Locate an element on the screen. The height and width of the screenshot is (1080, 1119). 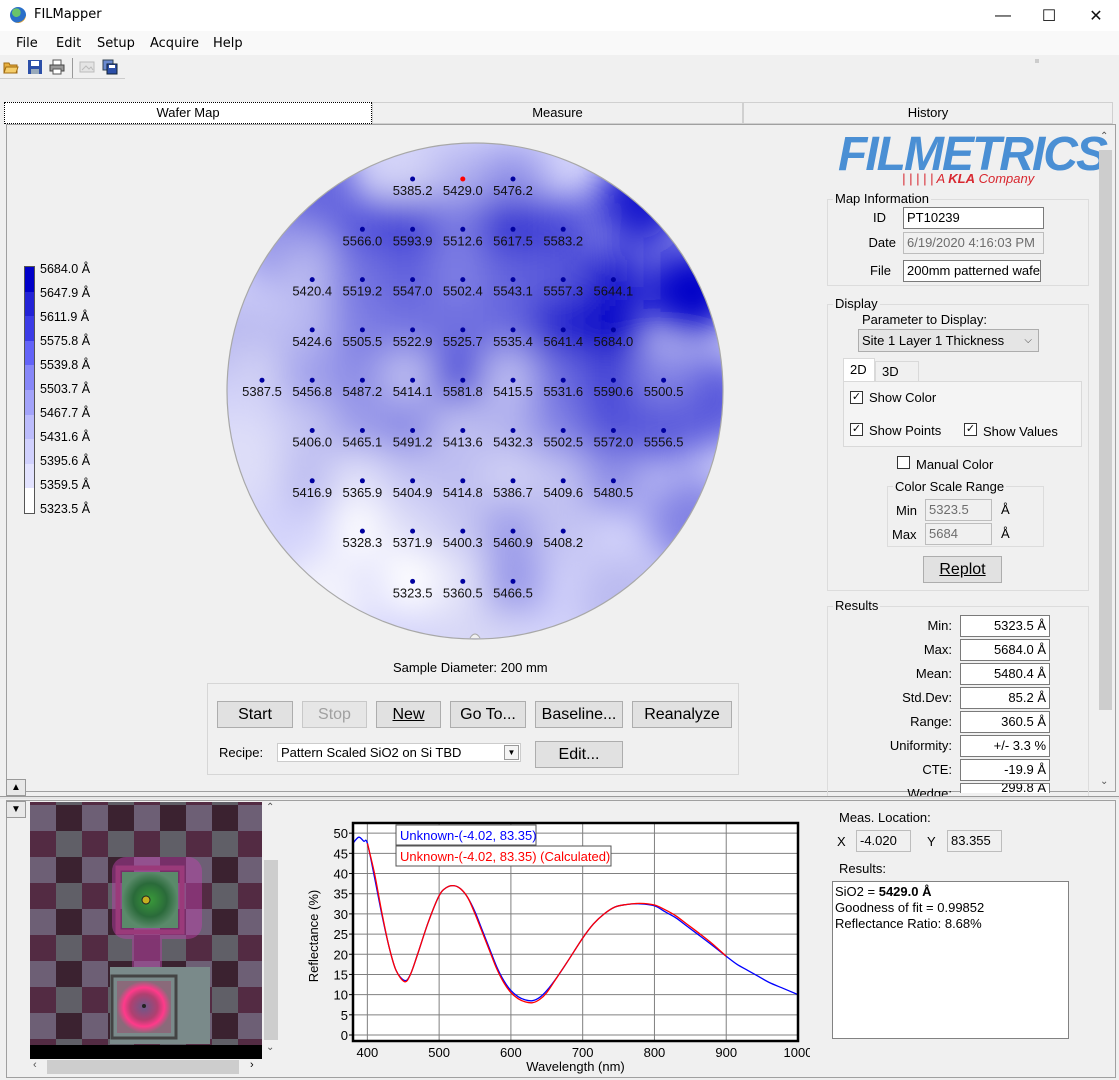
tab-2d: 2D is located at coordinates (859, 370).